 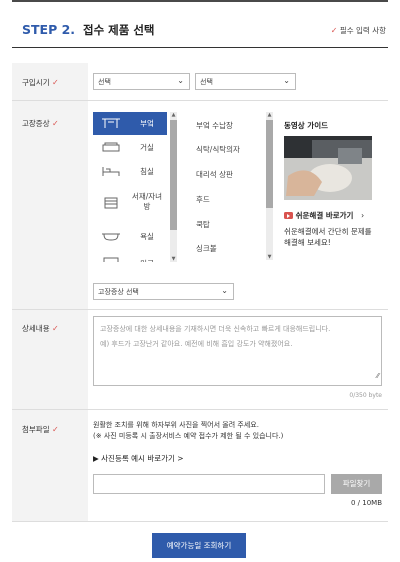 I want to click on category-item-bath: 욕실, so click(x=130, y=236).